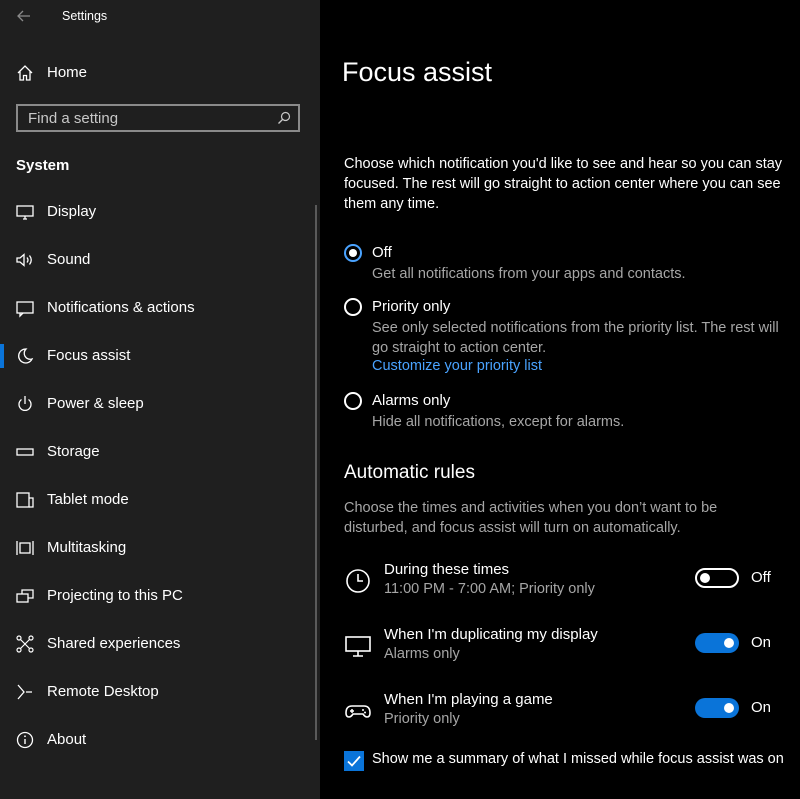  I want to click on info-icon, so click(25, 740).